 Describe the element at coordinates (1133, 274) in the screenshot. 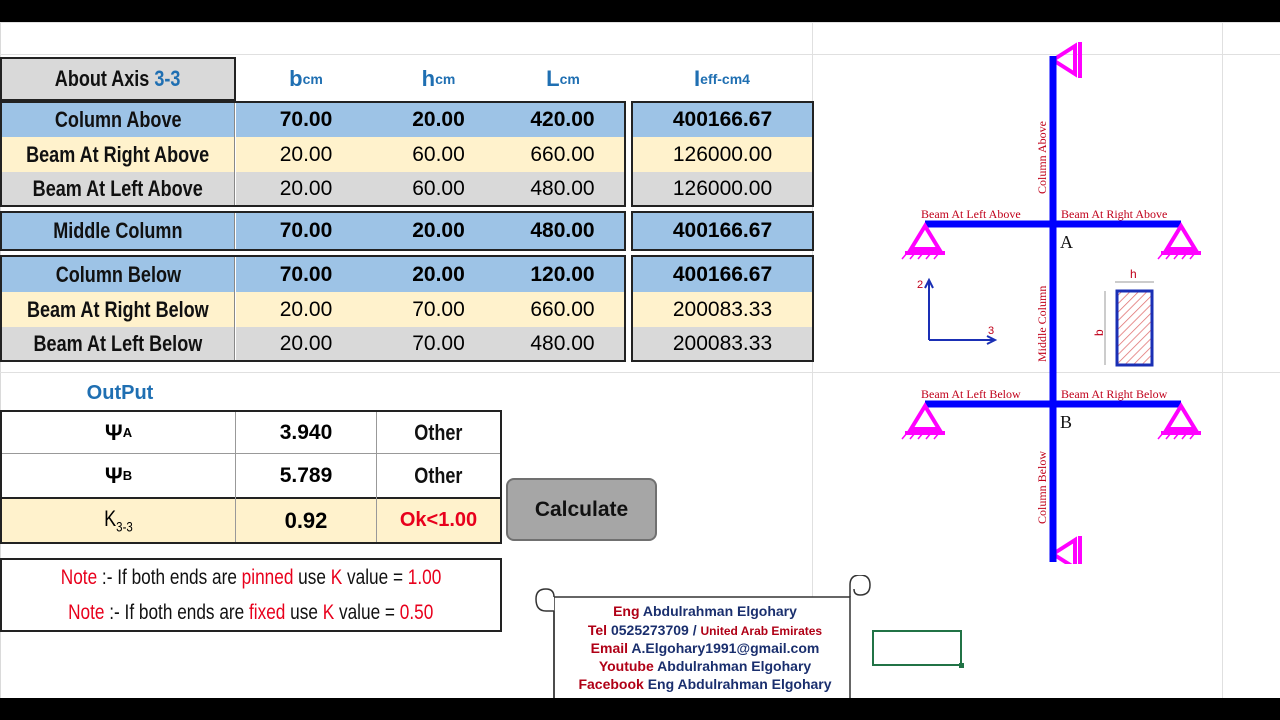

I see `section-h-label: h` at that location.